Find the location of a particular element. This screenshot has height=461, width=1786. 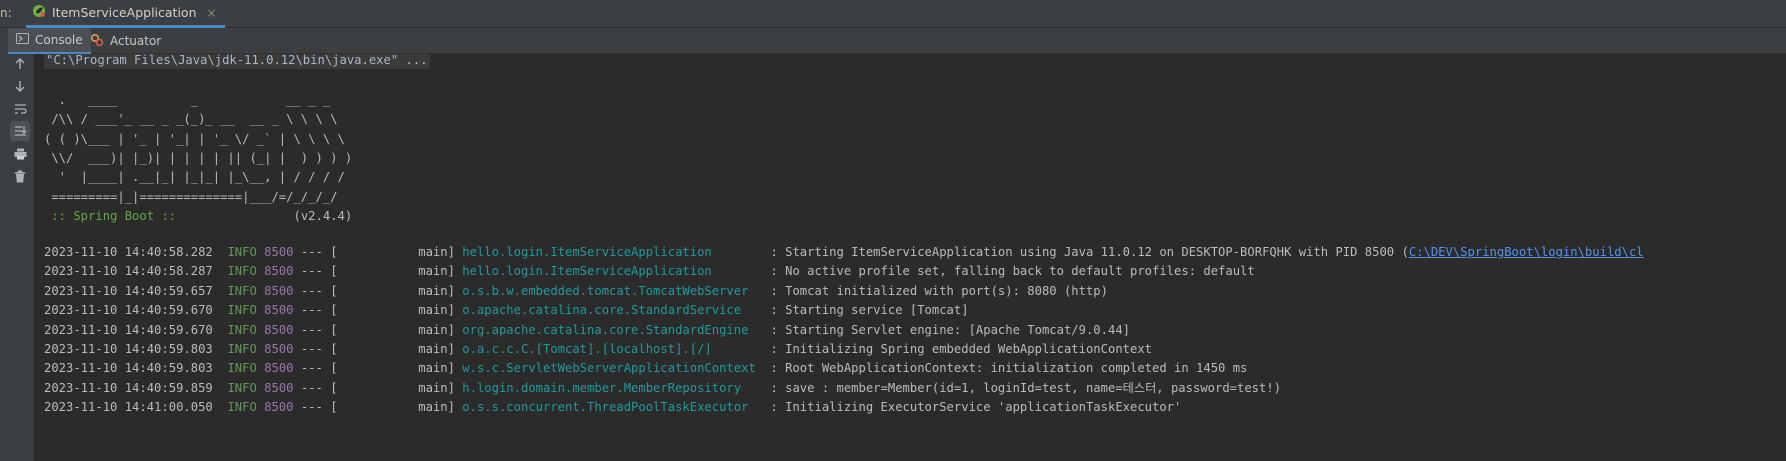

down-arrow-icon is located at coordinates (20, 86).